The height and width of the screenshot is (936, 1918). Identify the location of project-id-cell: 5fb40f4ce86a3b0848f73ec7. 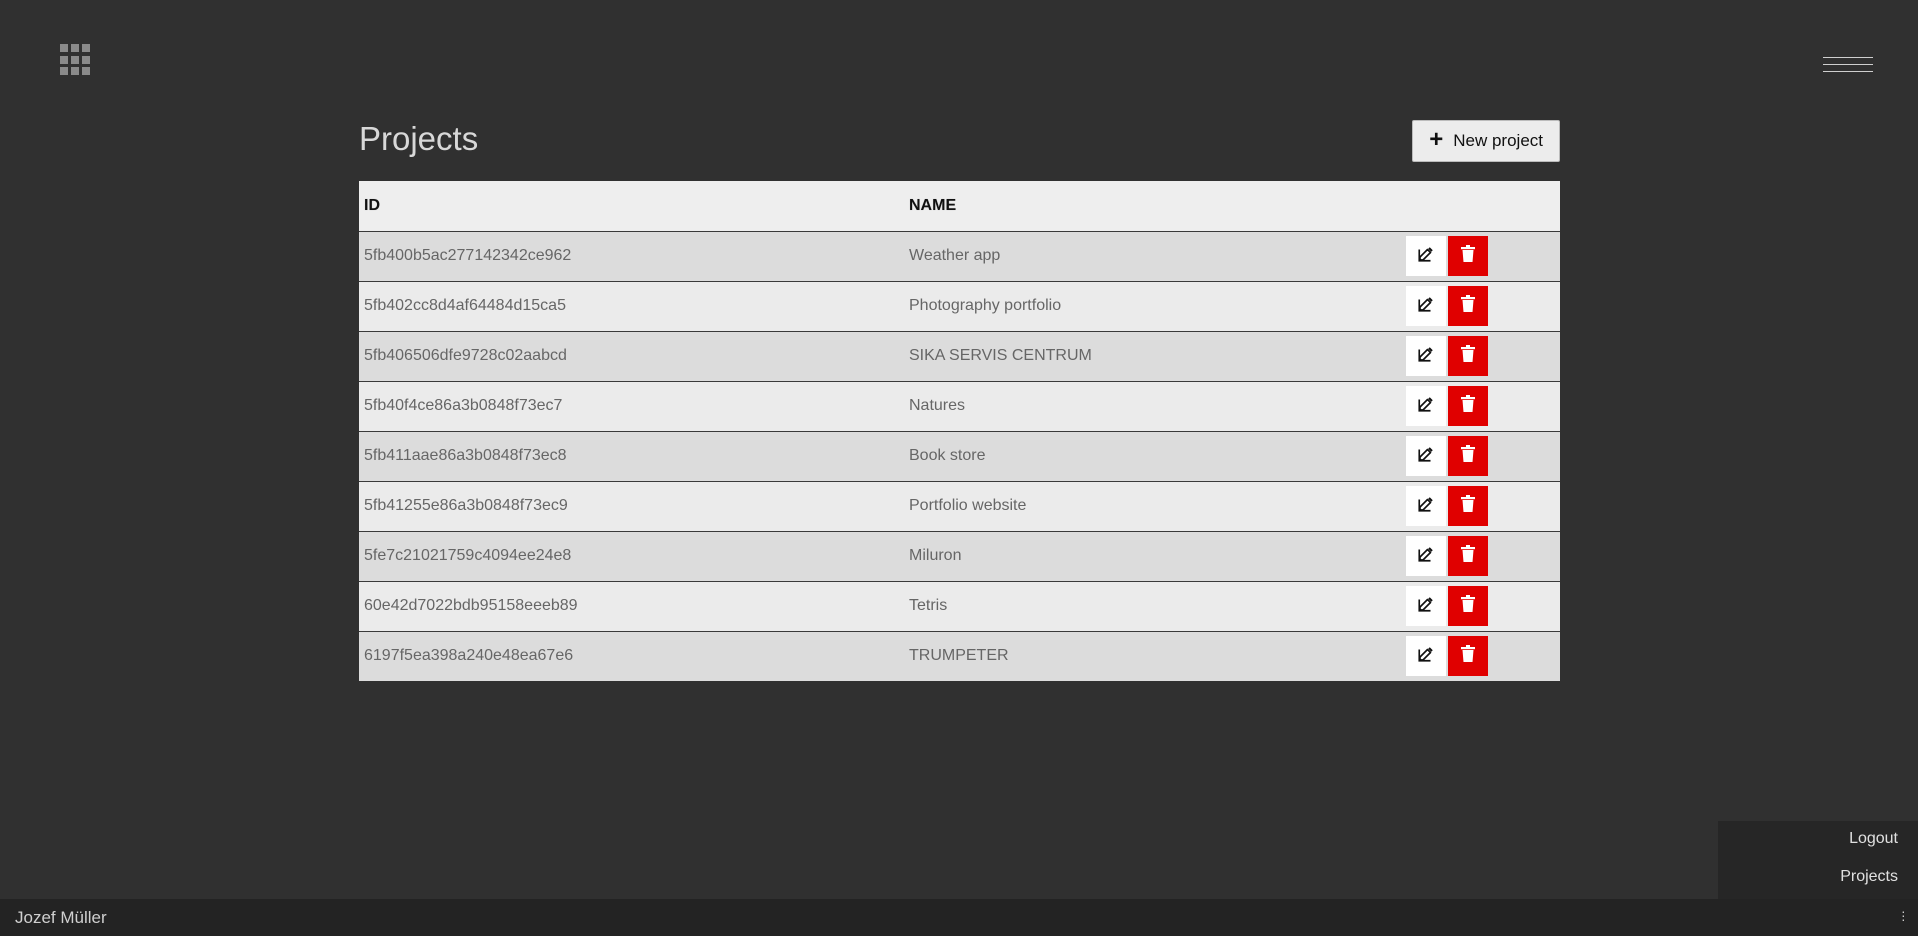
(463, 405).